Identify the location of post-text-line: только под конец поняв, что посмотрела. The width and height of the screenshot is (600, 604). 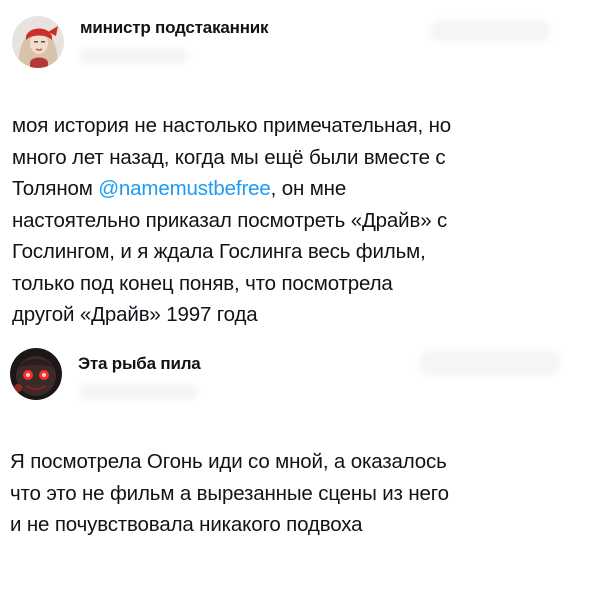
(202, 283).